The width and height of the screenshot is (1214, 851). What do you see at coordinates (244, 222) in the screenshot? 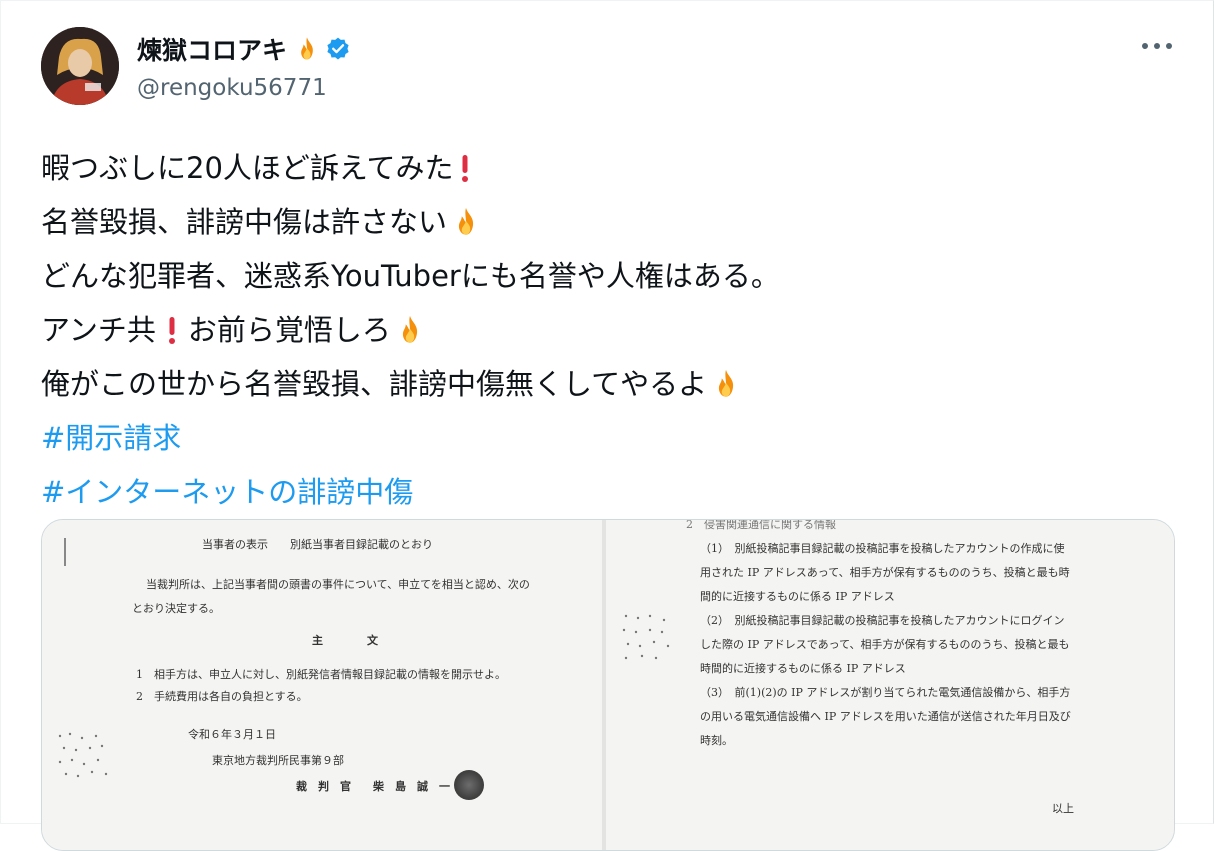
I see `tweet-line-text: 名誉毀損、誹謗中傷は許さない` at bounding box center [244, 222].